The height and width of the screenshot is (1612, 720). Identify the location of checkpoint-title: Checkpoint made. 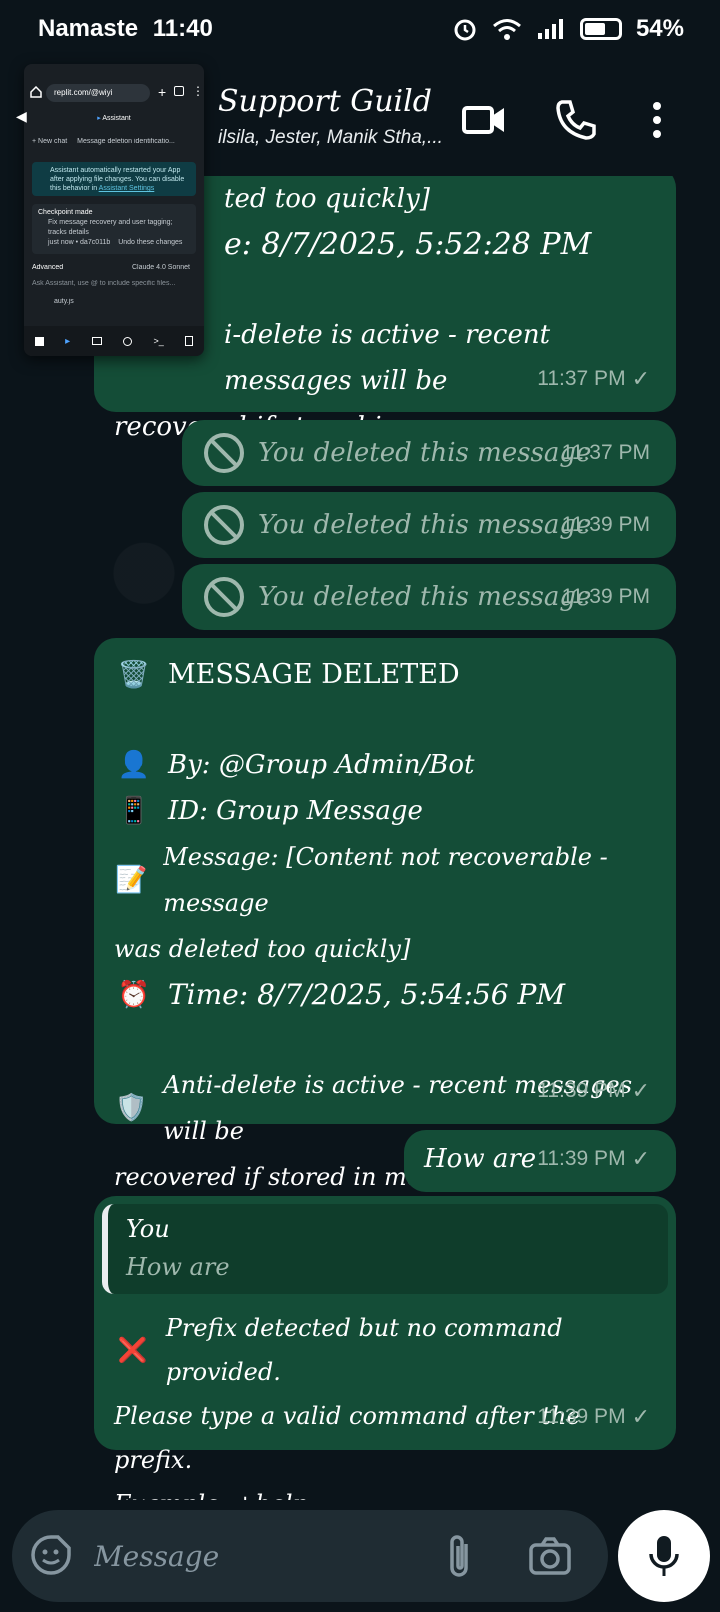
(65, 212).